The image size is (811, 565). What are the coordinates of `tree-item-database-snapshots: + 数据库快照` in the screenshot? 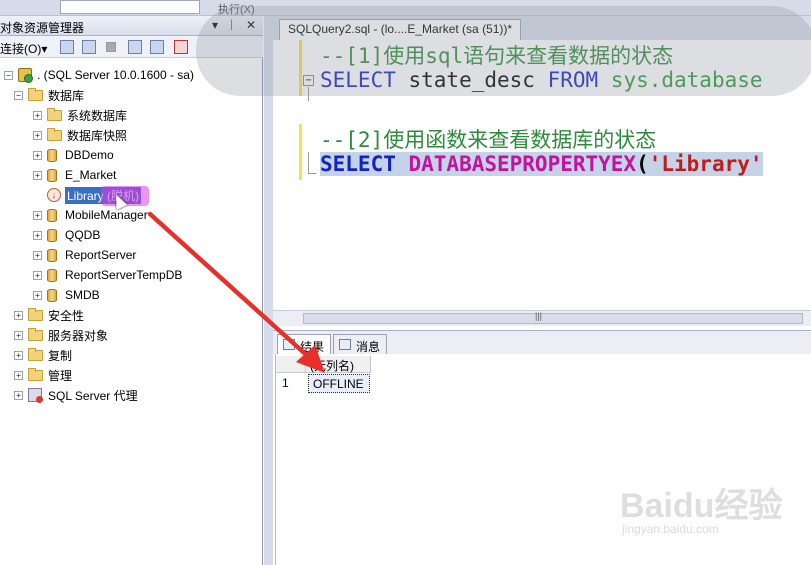 It's located at (80, 135).